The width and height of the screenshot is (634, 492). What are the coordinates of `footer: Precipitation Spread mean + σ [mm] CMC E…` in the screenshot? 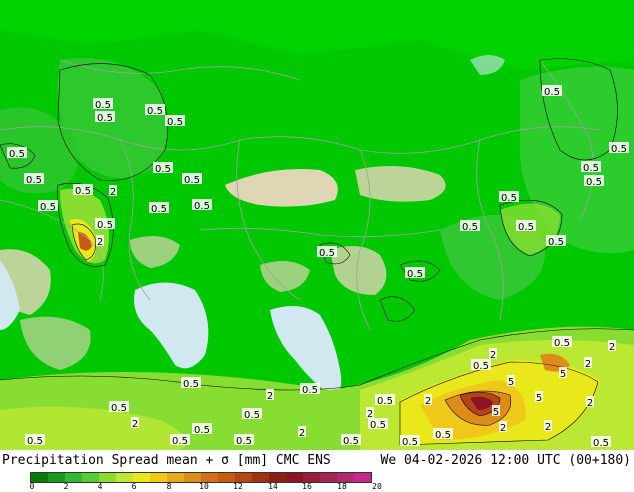 It's located at (317, 471).